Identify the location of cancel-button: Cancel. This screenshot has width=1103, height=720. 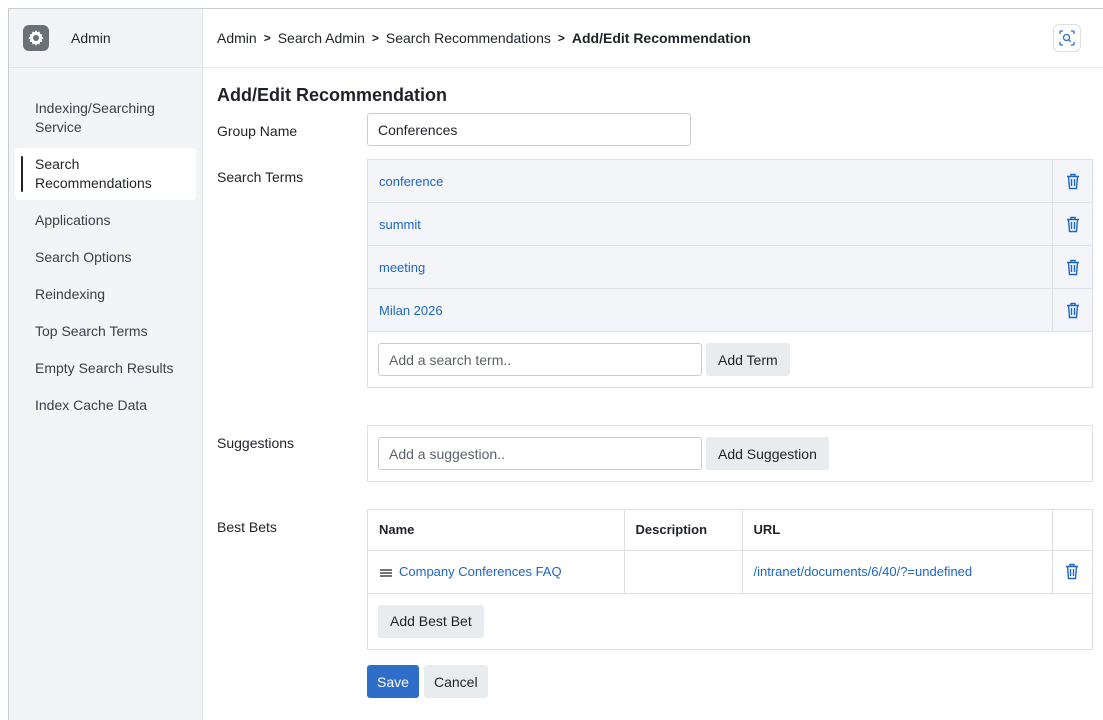
(456, 681).